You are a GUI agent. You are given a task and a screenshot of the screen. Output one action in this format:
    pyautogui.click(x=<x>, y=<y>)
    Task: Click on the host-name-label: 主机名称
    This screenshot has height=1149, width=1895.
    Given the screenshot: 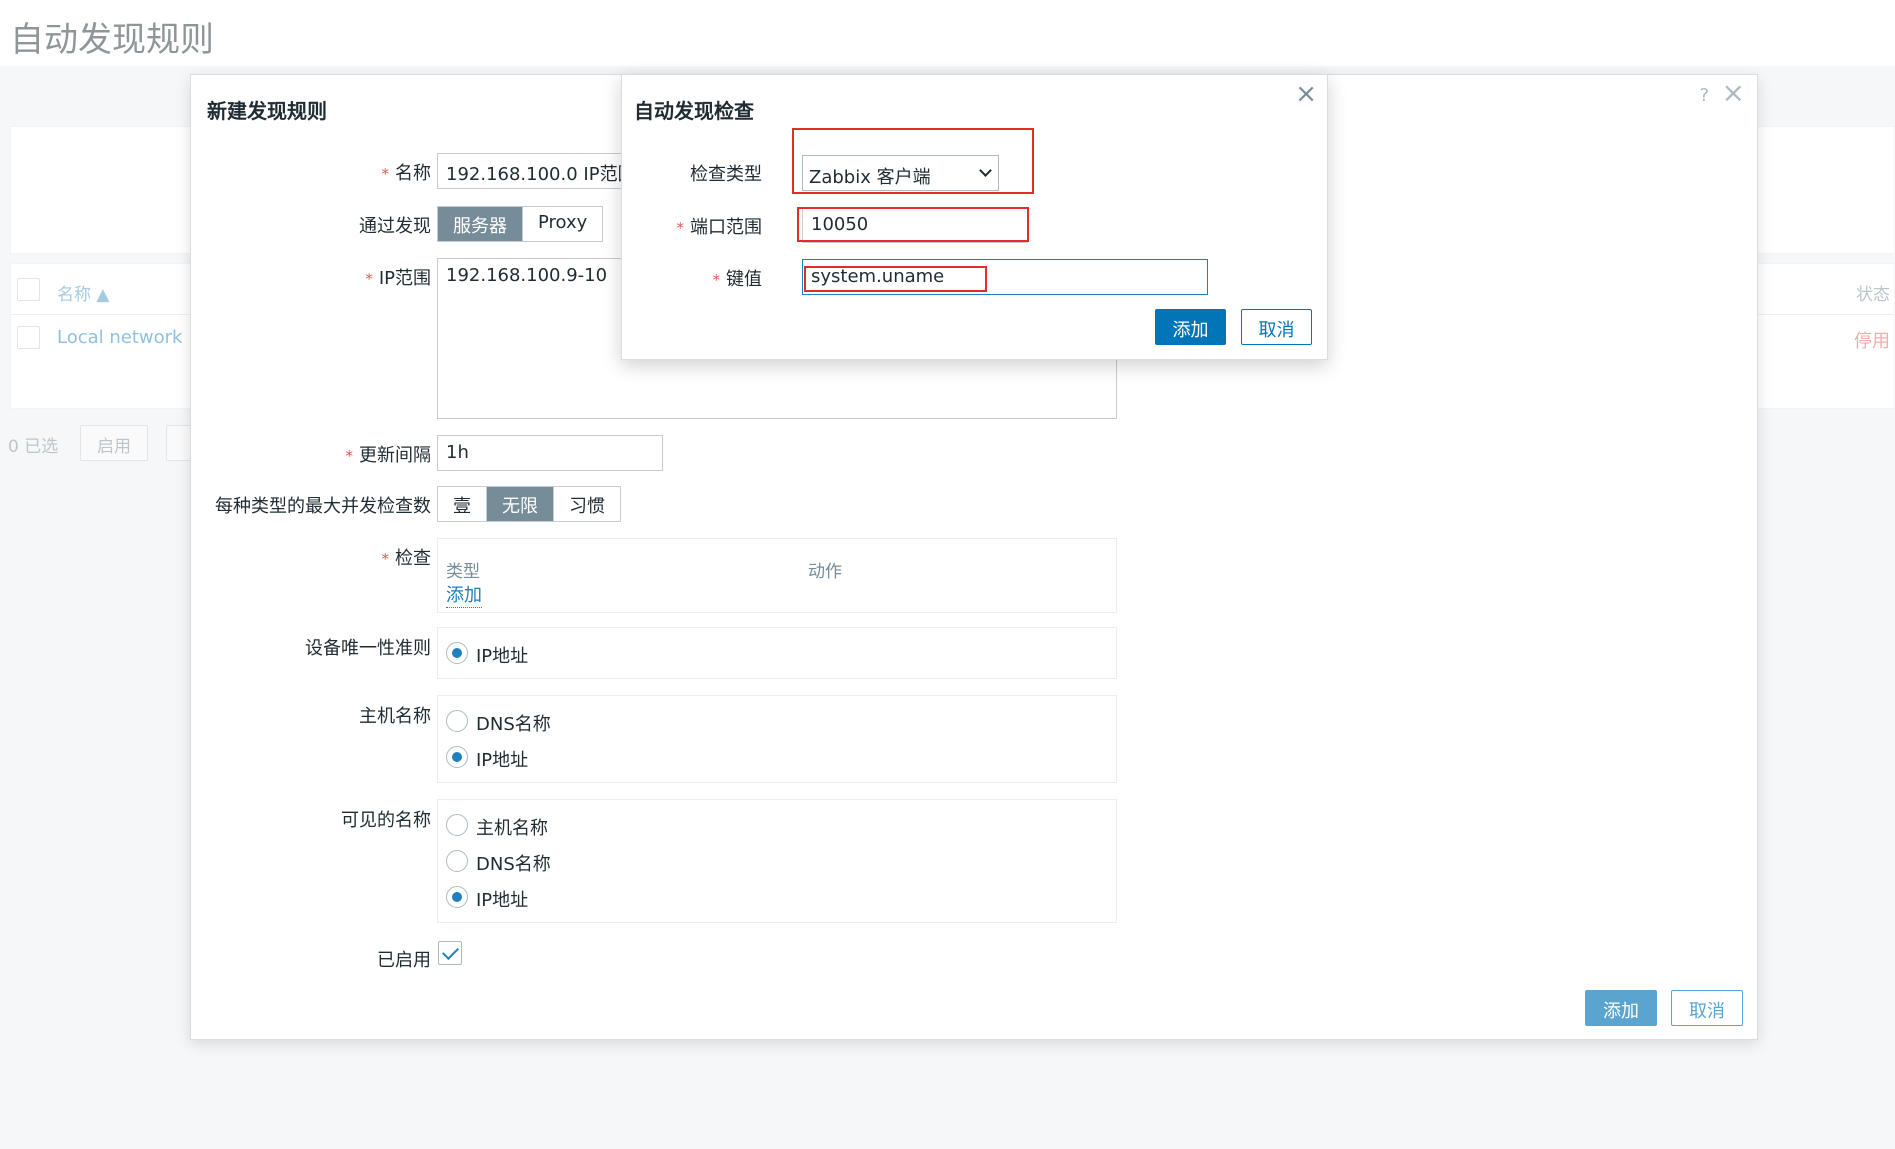 What is the action you would take?
    pyautogui.click(x=395, y=716)
    